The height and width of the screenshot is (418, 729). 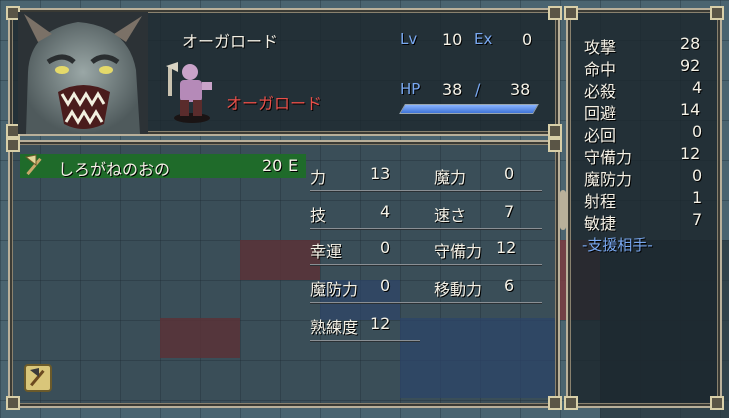 I want to click on combat-label: 命中, so click(x=600, y=69).